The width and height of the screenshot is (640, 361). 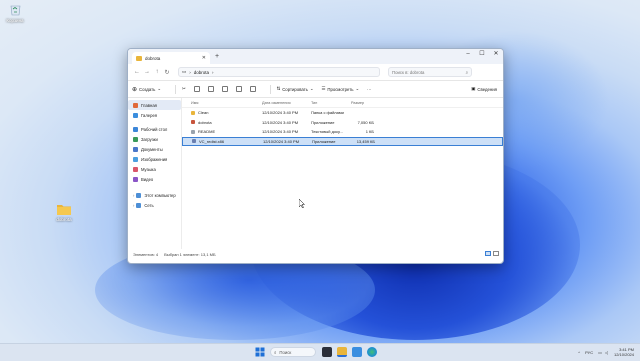 I want to click on address-path: dobrota, so click(x=201, y=72).